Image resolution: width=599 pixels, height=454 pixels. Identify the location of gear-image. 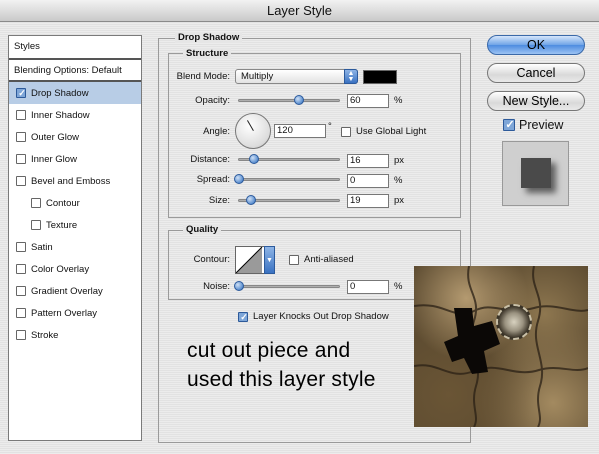
(514, 322).